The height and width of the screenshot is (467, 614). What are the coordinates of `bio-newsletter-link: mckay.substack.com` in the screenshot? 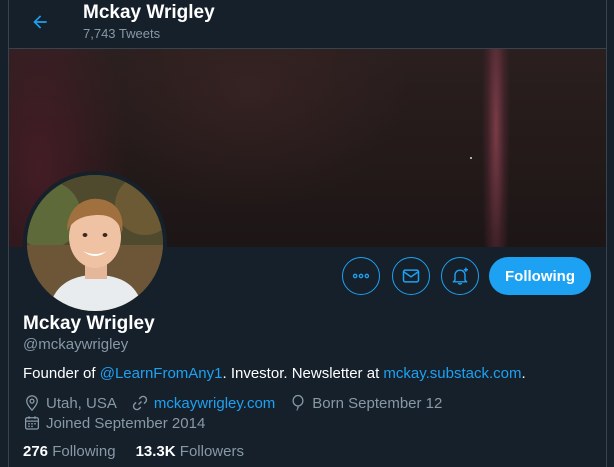 It's located at (452, 373).